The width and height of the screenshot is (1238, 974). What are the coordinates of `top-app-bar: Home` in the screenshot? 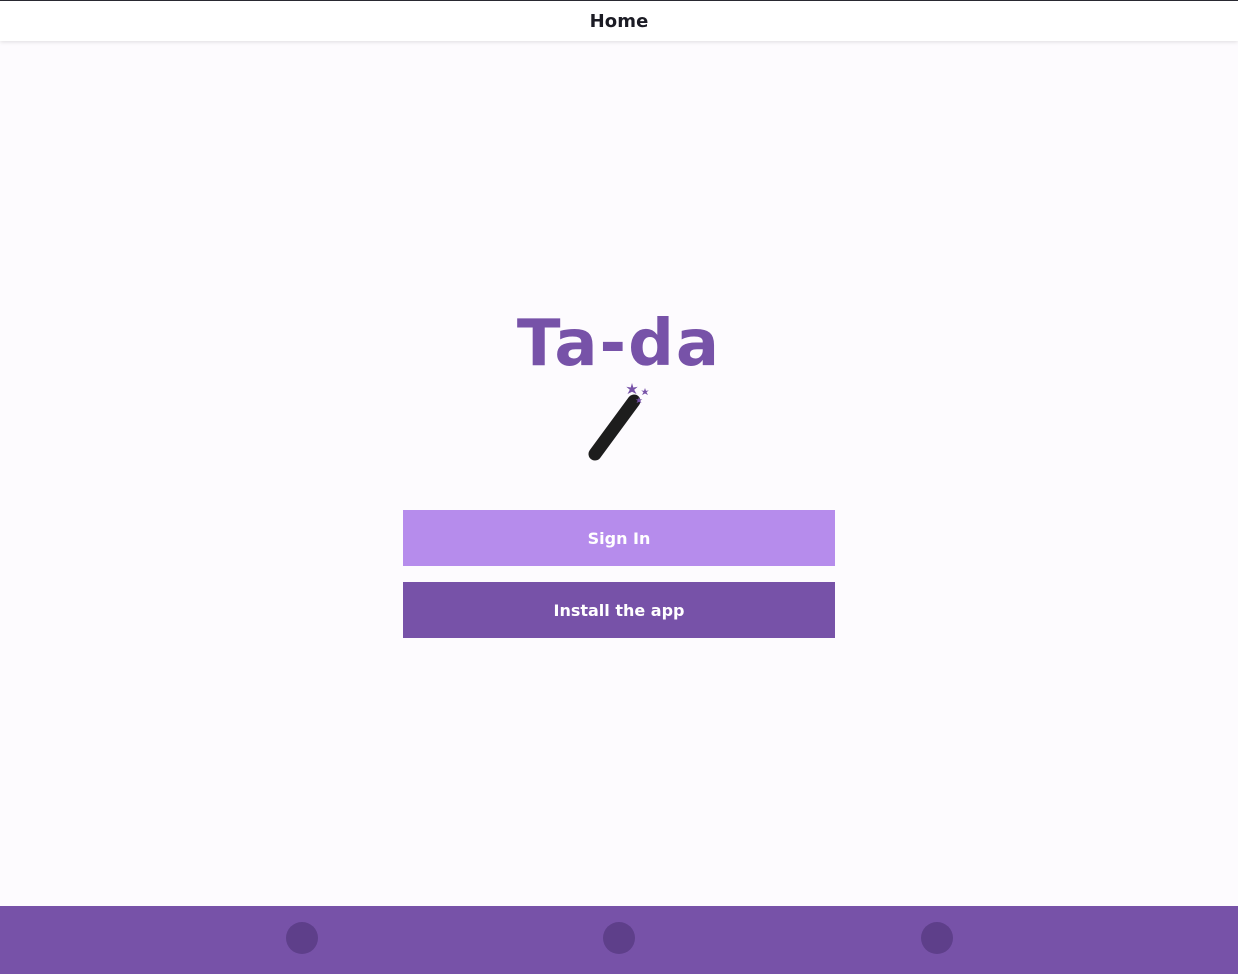 It's located at (619, 21).